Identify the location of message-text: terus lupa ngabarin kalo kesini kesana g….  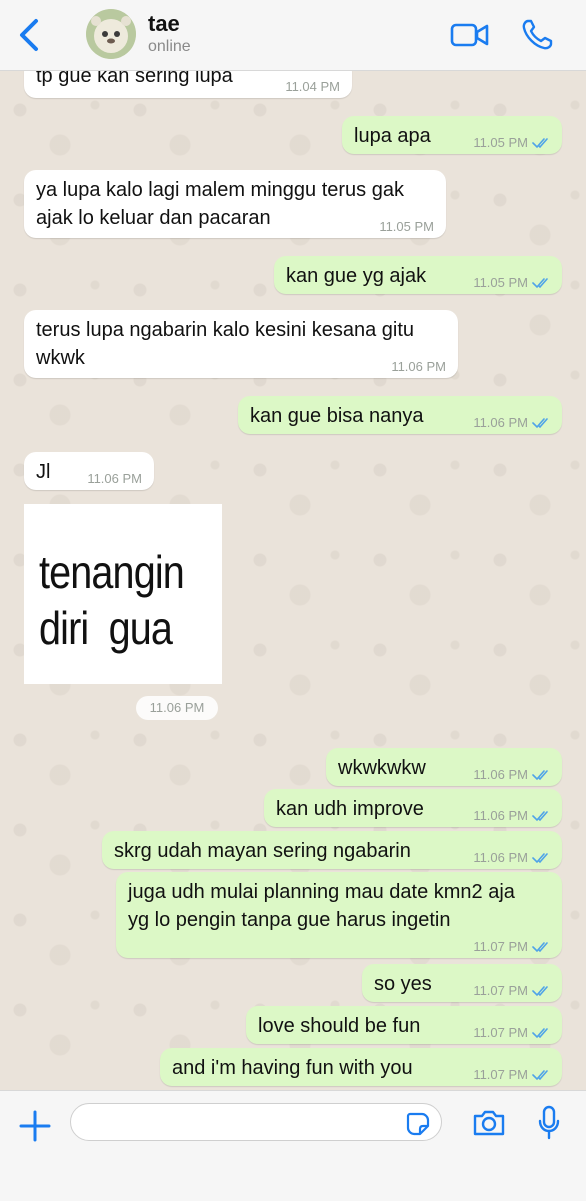
(225, 344).